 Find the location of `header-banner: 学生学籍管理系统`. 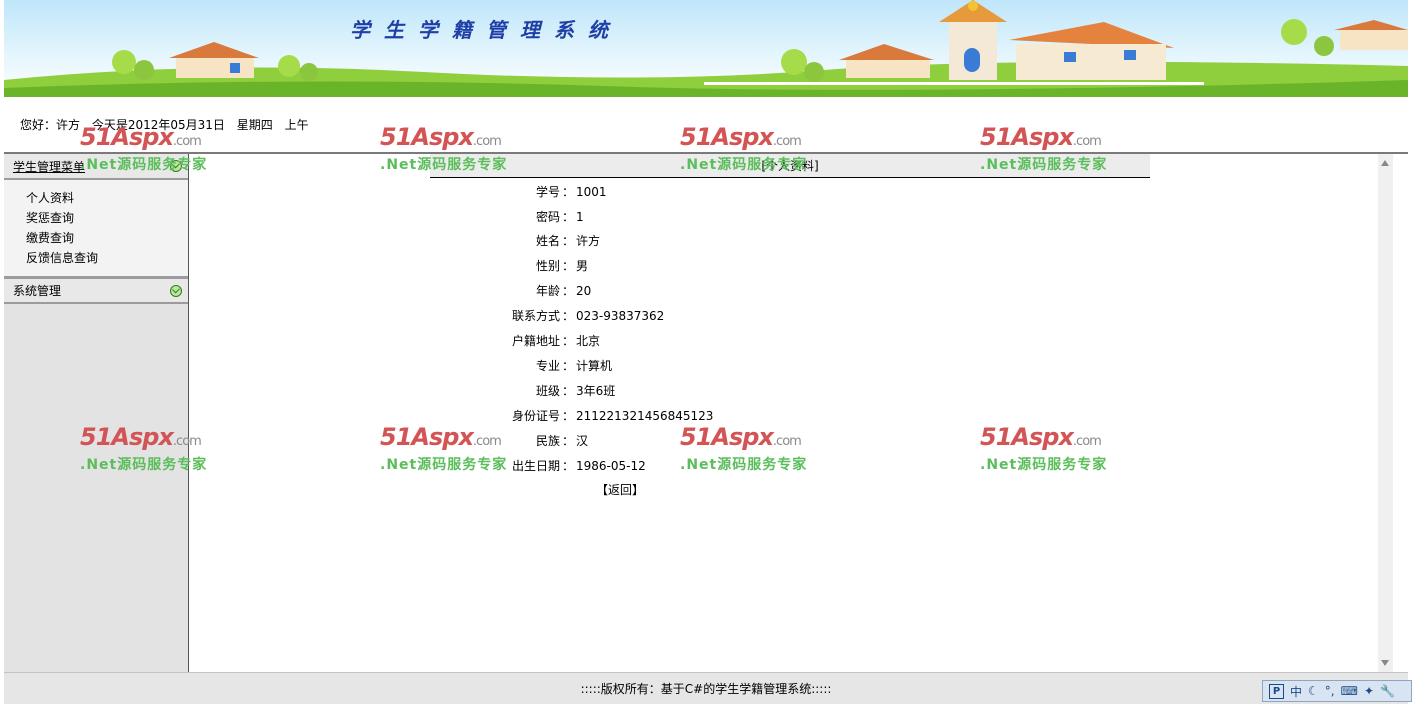

header-banner: 学生学籍管理系统 is located at coordinates (706, 48).